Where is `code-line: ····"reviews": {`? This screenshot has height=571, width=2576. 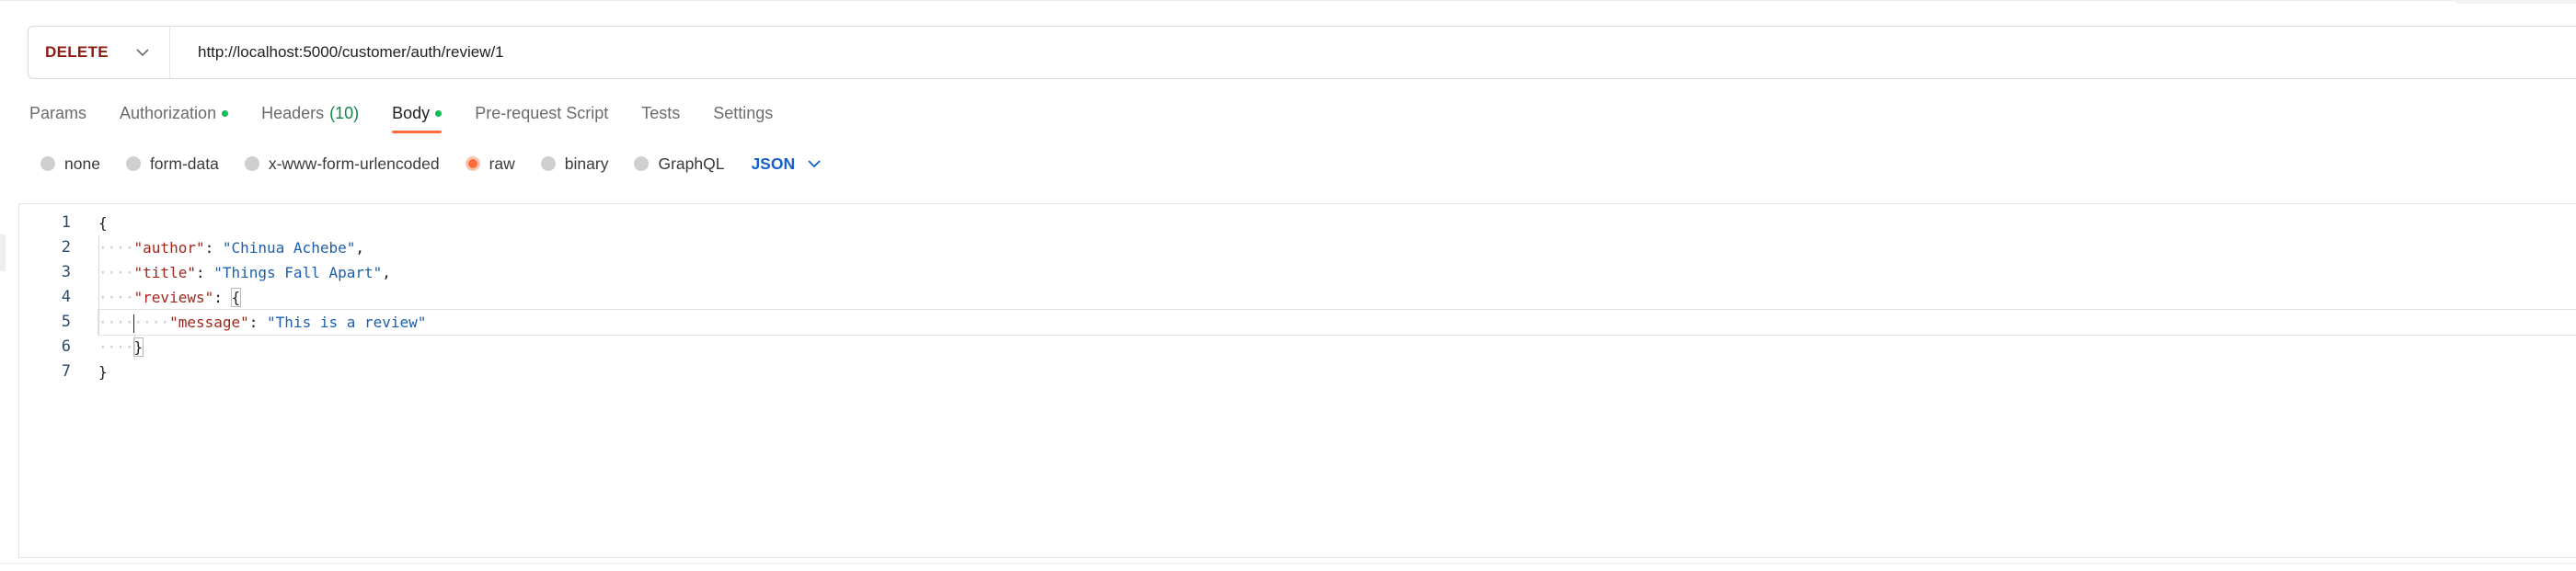
code-line: ····"reviews": { is located at coordinates (1337, 298).